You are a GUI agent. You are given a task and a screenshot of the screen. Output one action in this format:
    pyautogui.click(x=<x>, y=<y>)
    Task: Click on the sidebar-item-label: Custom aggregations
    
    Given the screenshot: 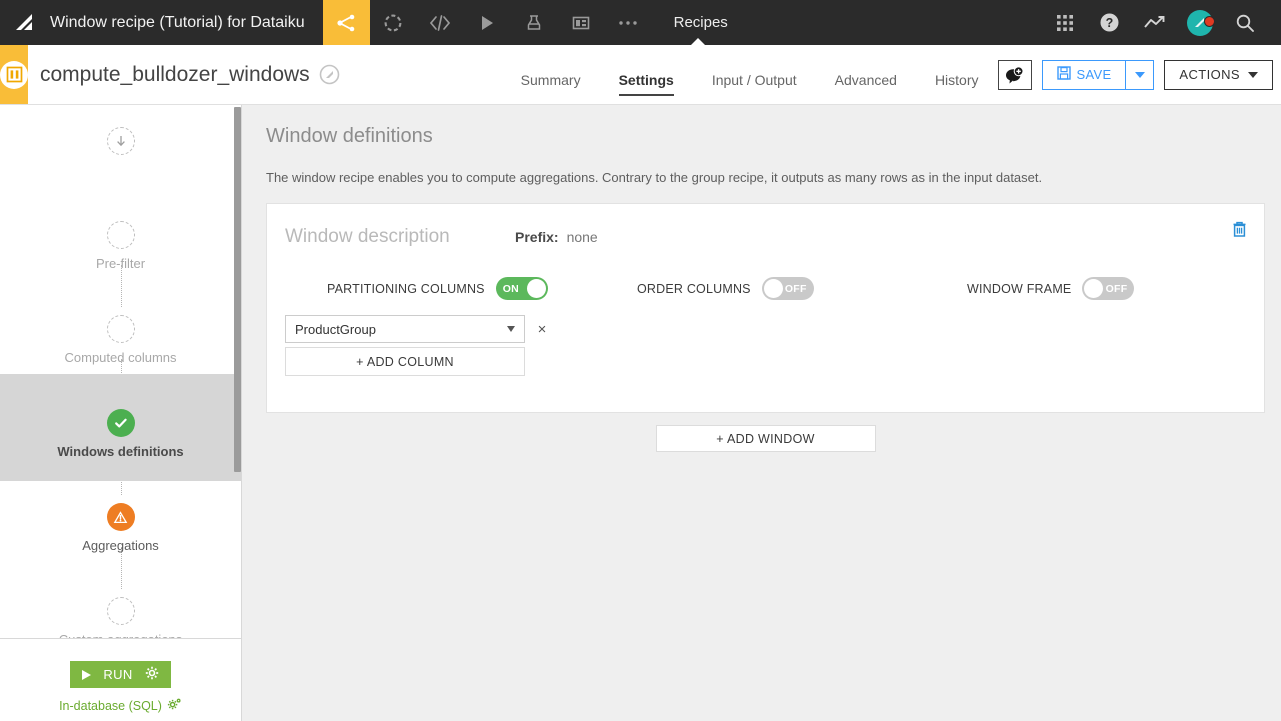 What is the action you would take?
    pyautogui.click(x=121, y=635)
    